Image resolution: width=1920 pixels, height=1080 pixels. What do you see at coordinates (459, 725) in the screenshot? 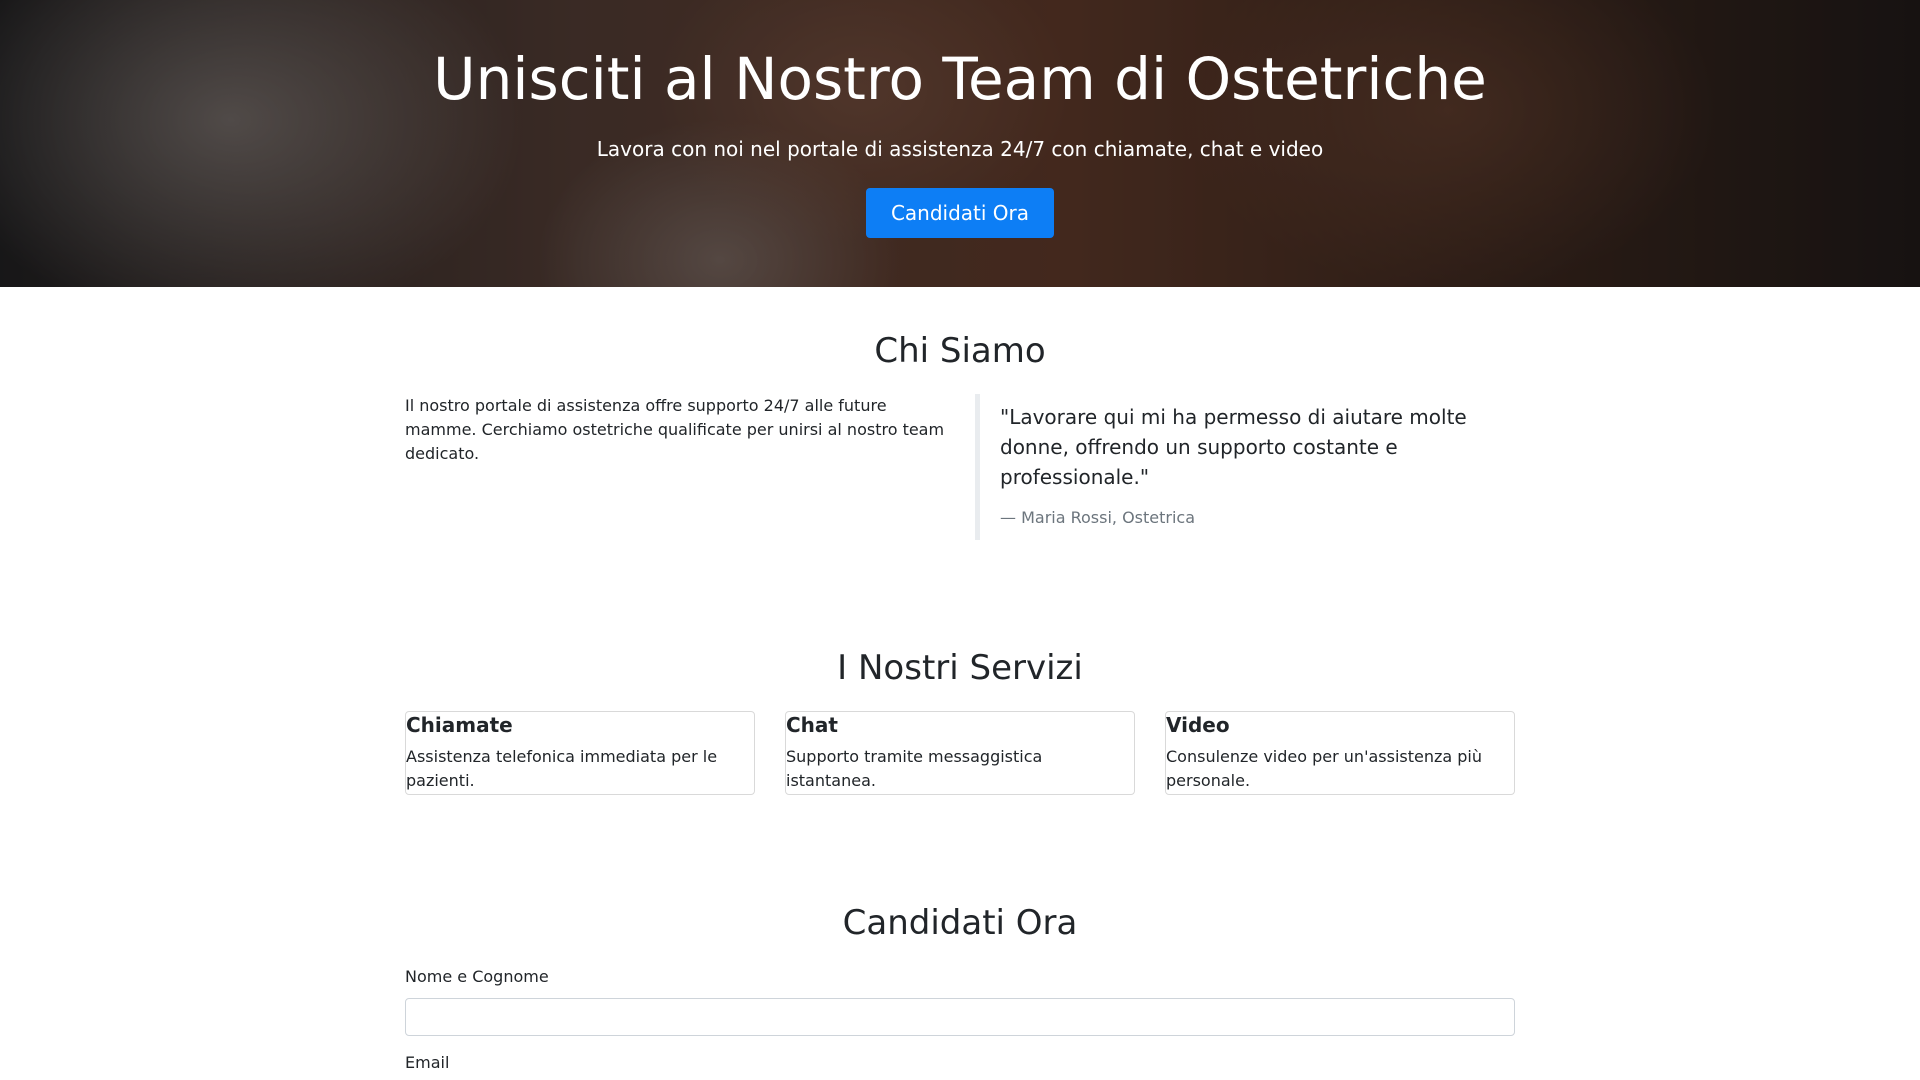
I see `service-card-title: Chiamate` at bounding box center [459, 725].